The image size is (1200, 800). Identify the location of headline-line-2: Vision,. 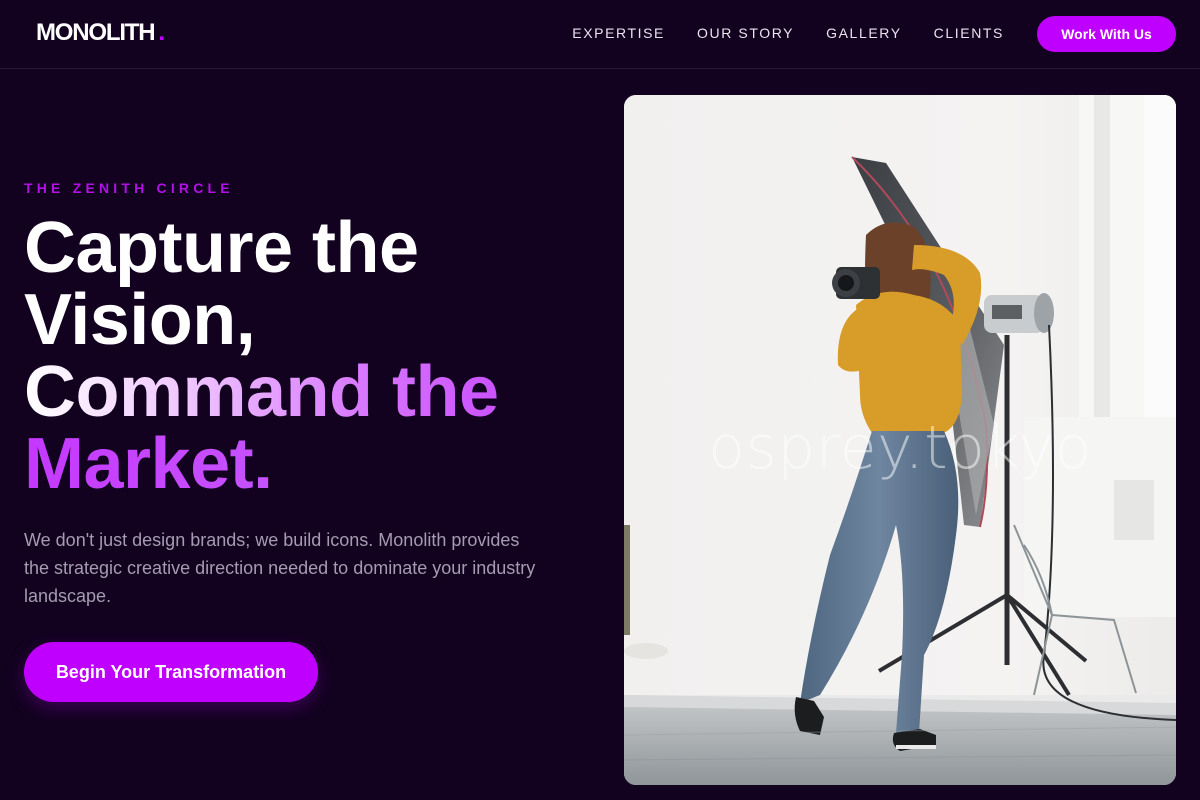
(140, 320).